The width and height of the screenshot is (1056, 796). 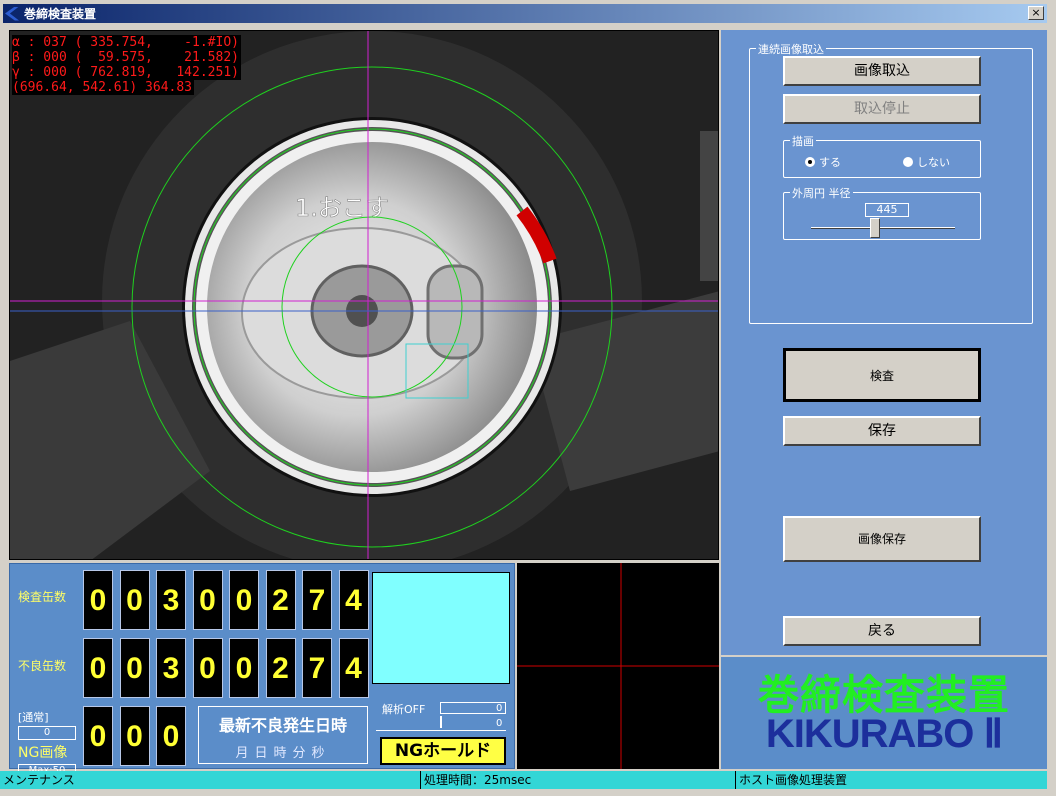 What do you see at coordinates (42, 666) in the screenshot?
I see `defect-count-label: 不良缶数` at bounding box center [42, 666].